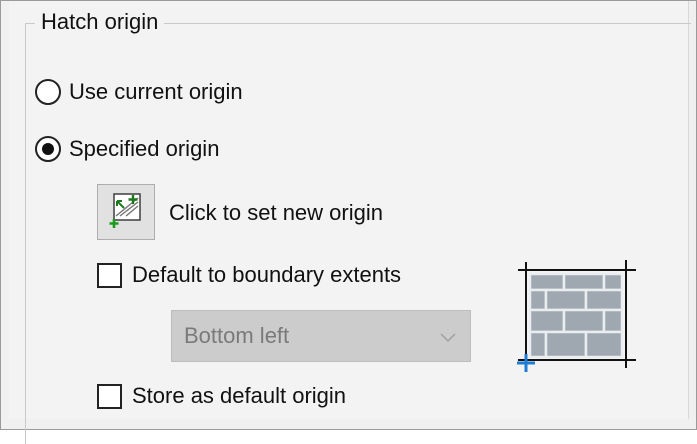 Image resolution: width=697 pixels, height=444 pixels. I want to click on set-origin-icon, so click(126, 212).